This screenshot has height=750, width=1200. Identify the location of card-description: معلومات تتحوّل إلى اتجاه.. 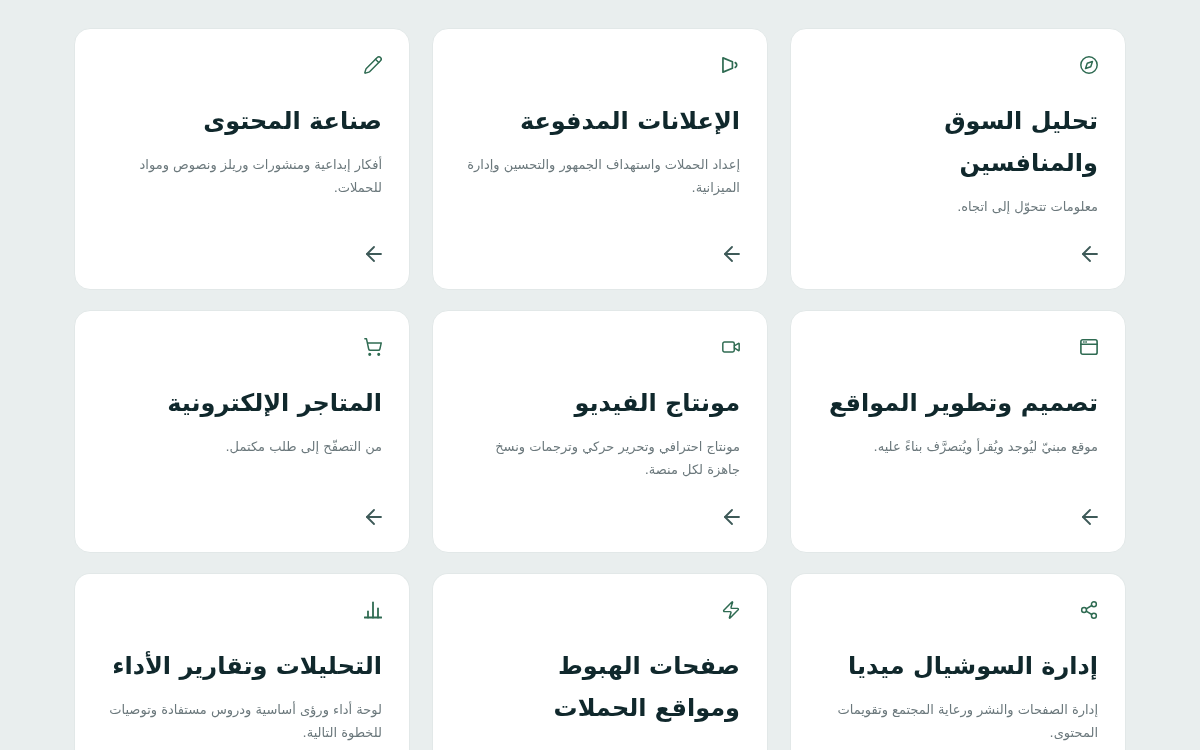
(1027, 207).